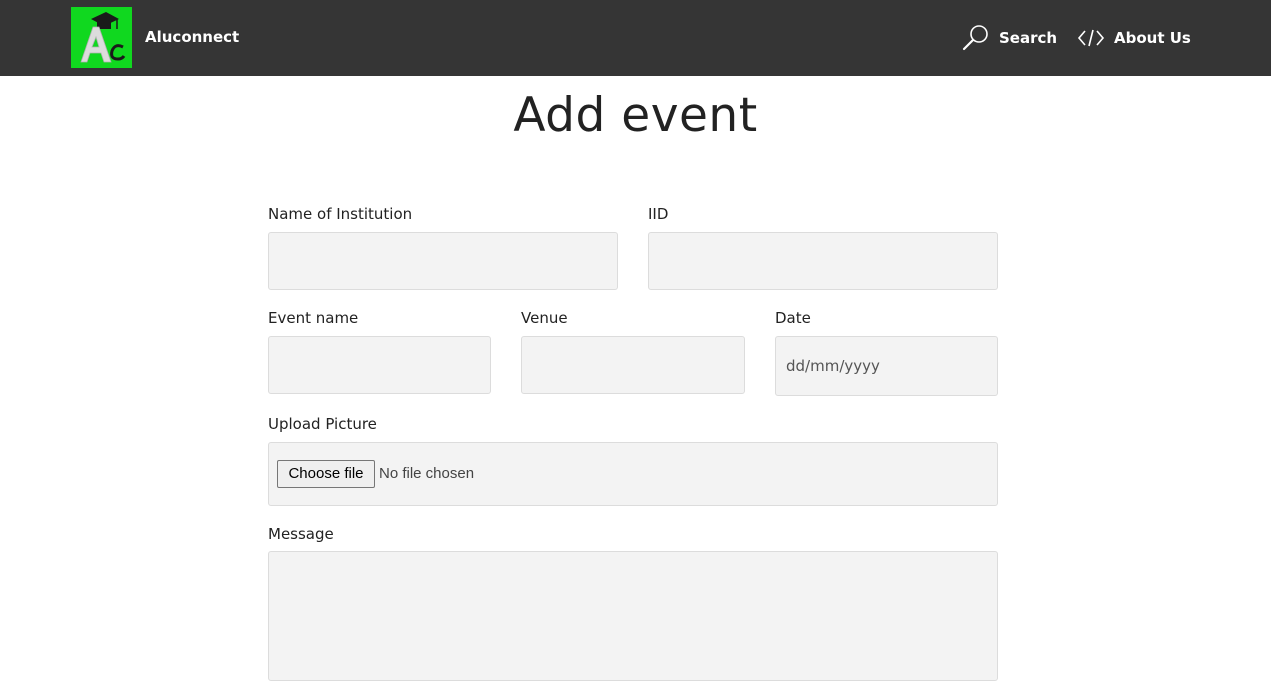 This screenshot has width=1271, height=681. What do you see at coordinates (326, 474) in the screenshot?
I see `choose-file-button: Choose file` at bounding box center [326, 474].